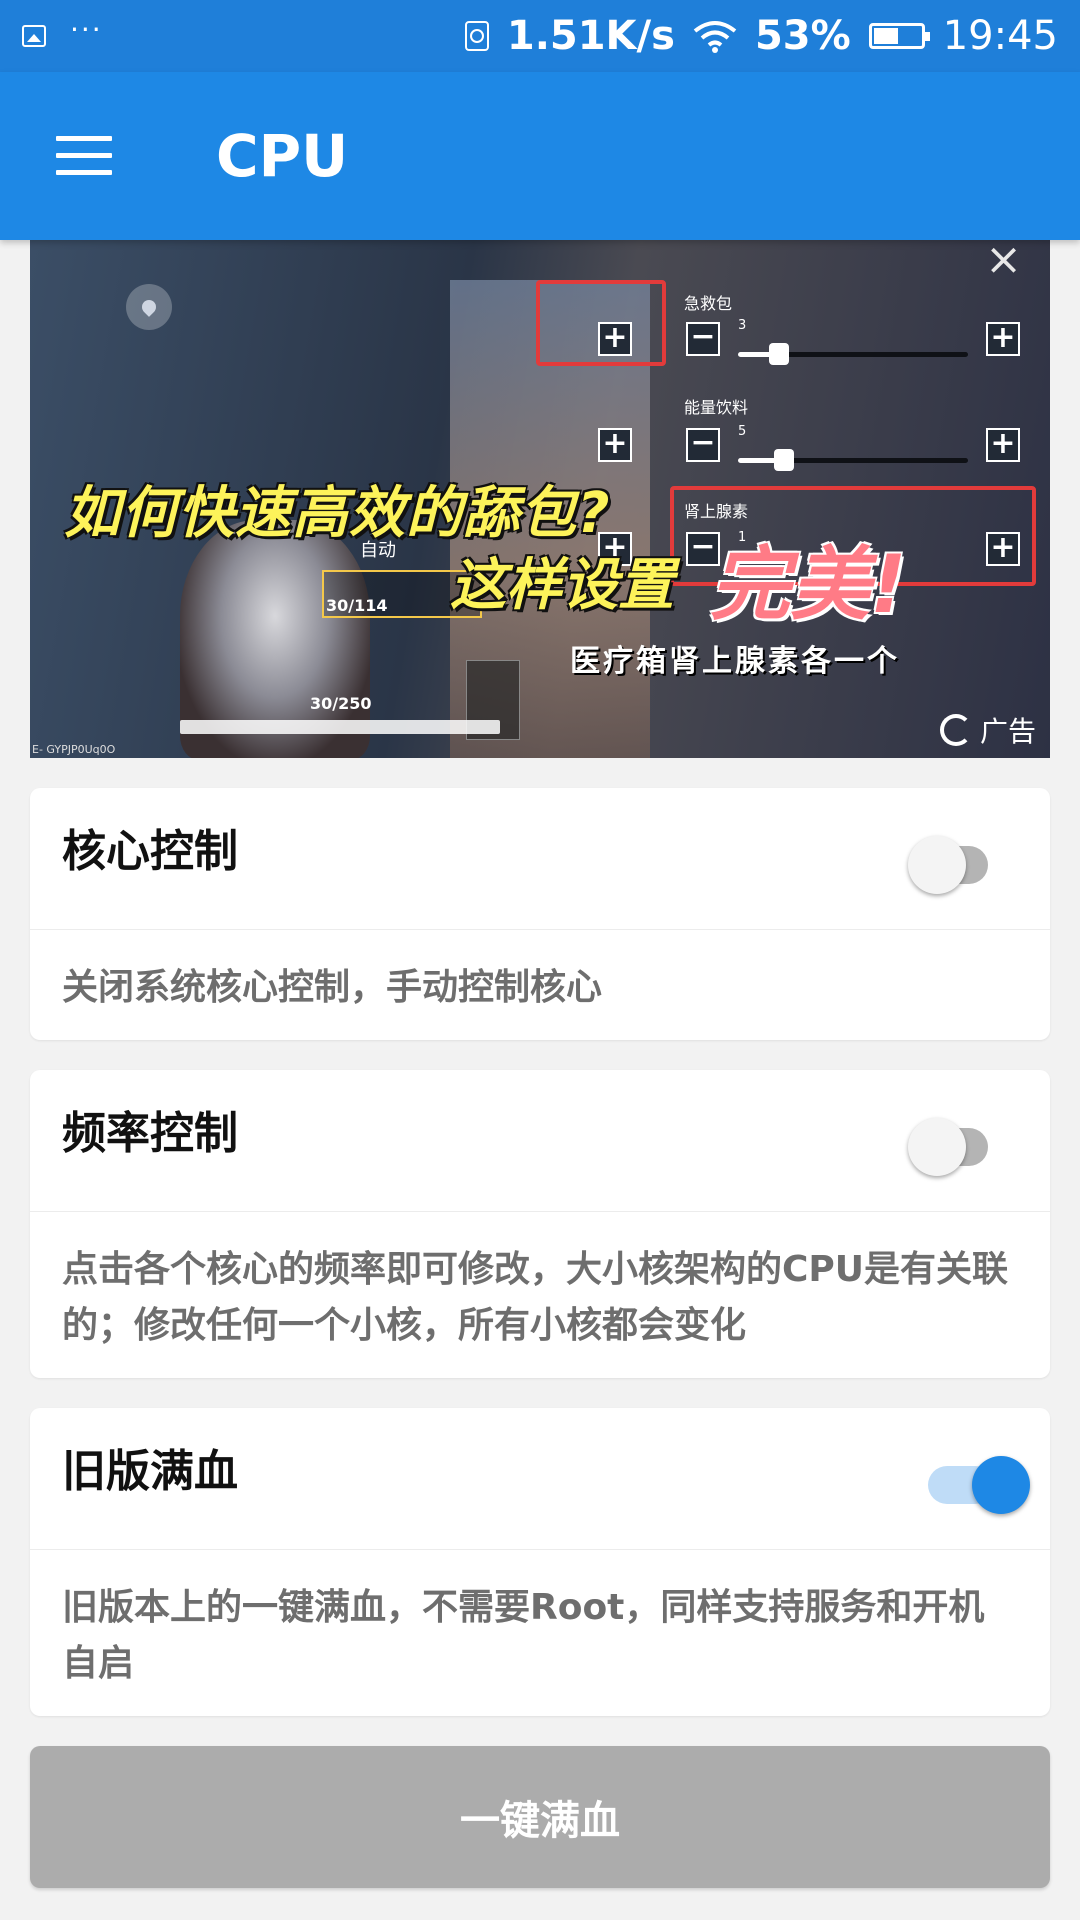 This screenshot has width=1080, height=1920. Describe the element at coordinates (540, 1141) in the screenshot. I see `card-header: 频率控制` at that location.